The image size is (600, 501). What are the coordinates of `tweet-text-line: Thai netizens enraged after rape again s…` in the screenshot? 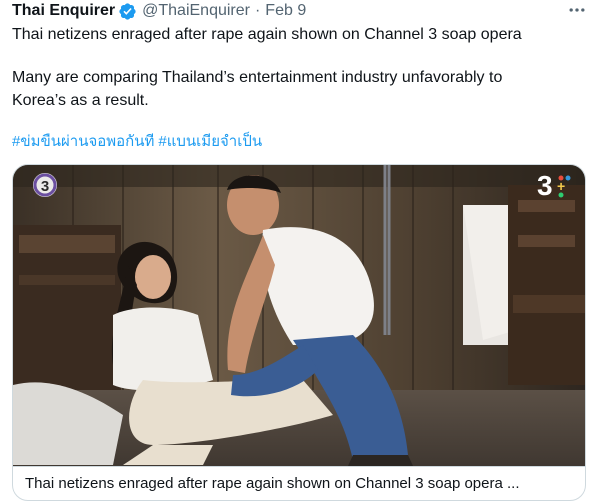 It's located at (267, 34).